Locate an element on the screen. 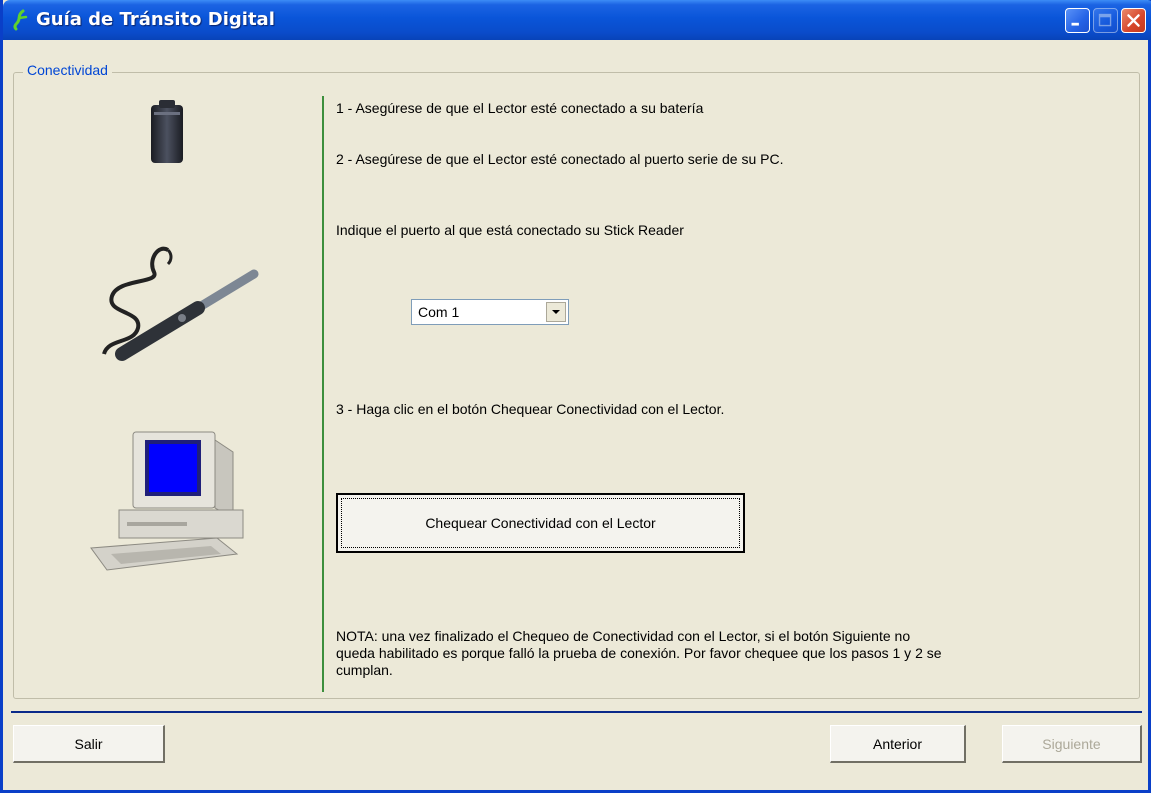 This screenshot has width=1151, height=793. exit-button: Salir is located at coordinates (89, 744).